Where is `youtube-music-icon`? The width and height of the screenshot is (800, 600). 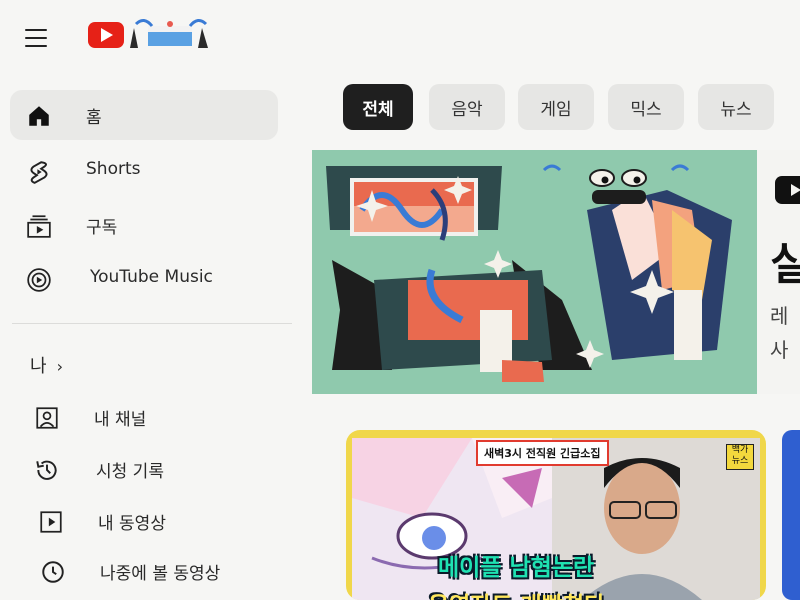
youtube-music-icon is located at coordinates (39, 280).